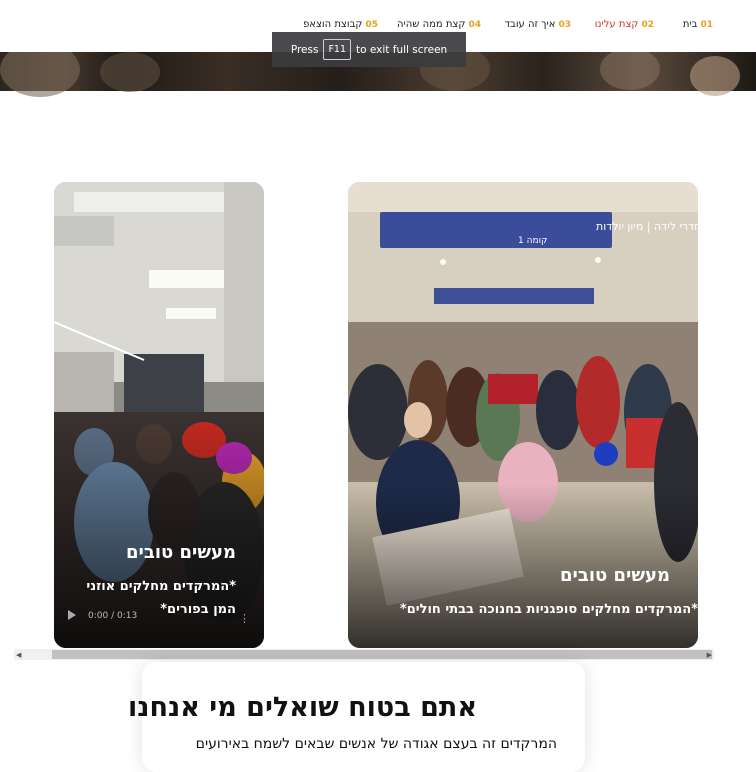 The width and height of the screenshot is (756, 772). I want to click on nav-label: קצת ממה שהיה, so click(431, 24).